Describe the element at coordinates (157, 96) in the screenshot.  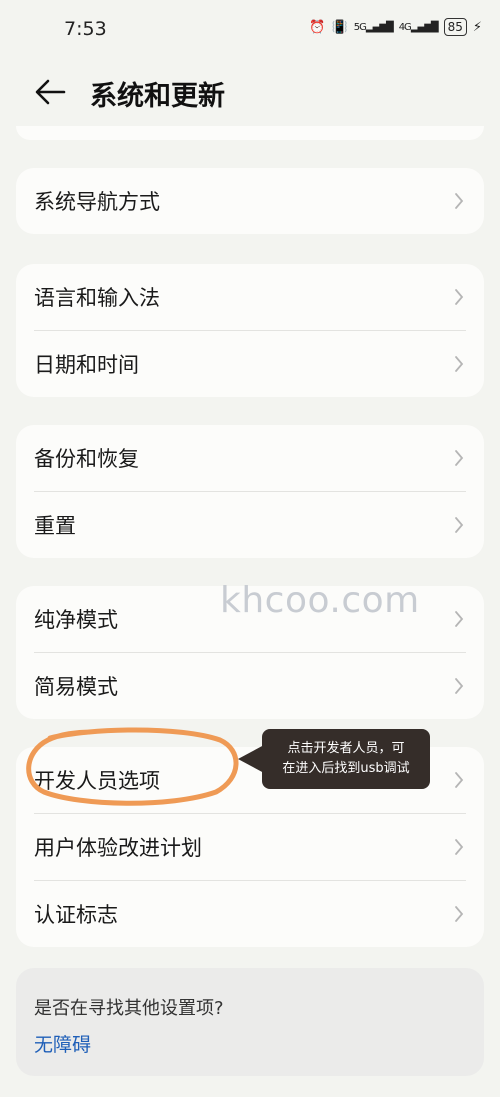
I see `page-title: 系统和更新` at that location.